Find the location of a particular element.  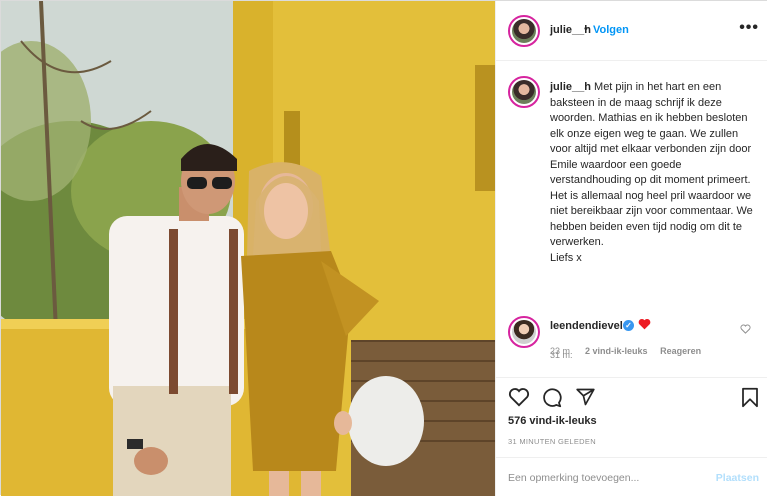

post-timestamp: 31 MINUTEN GELEDEN is located at coordinates (552, 441).